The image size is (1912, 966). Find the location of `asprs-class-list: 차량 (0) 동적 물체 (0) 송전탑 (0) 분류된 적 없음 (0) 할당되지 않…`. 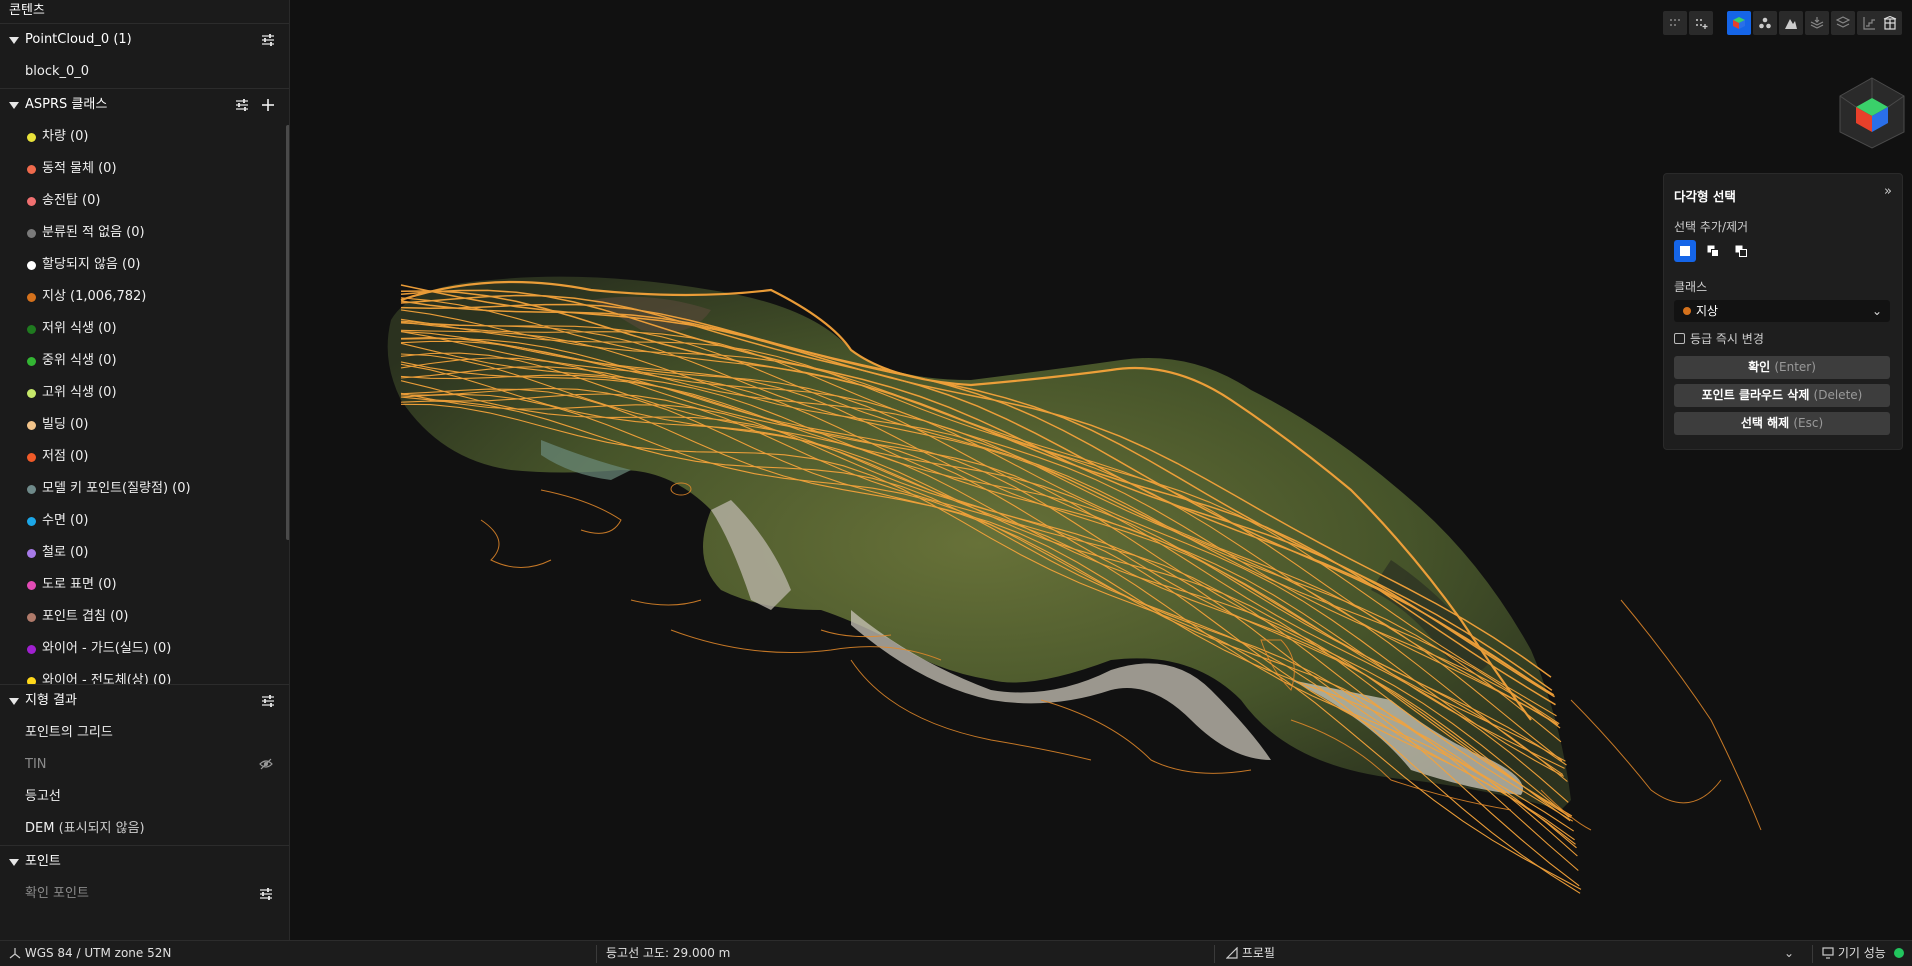

asprs-class-list: 차량 (0) 동적 물체 (0) 송전탑 (0) 분류된 적 없음 (0) 할당되지 않… is located at coordinates (144, 402).